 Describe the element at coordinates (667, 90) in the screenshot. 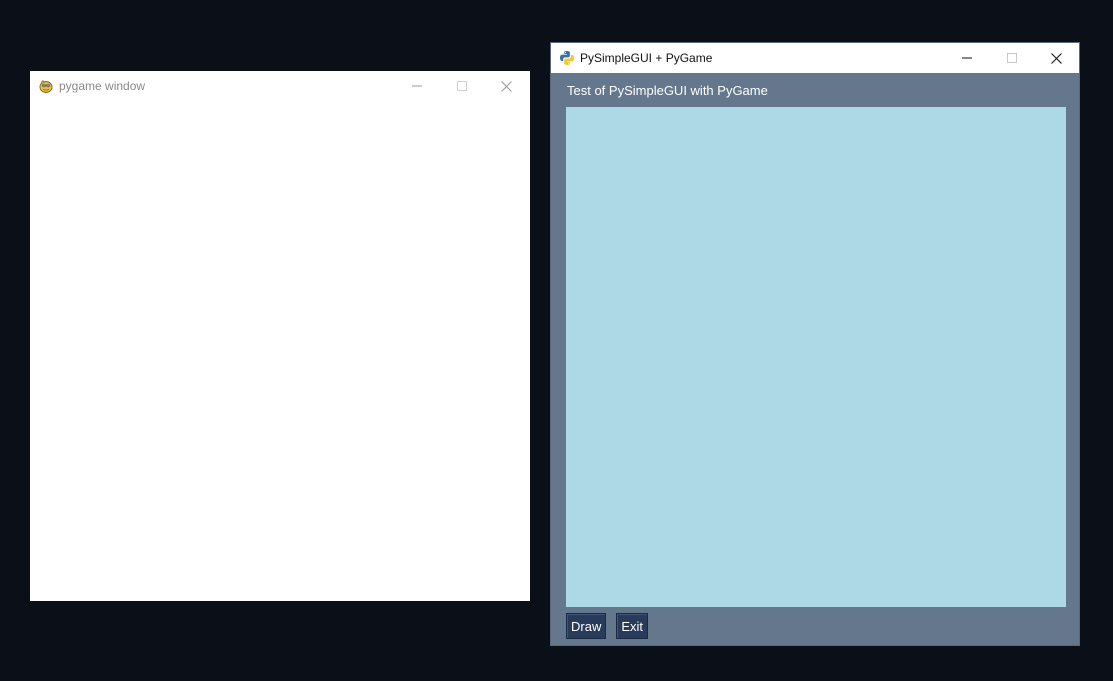

I see `psg-header-label: Test of PySimpleGUI with PyGame` at that location.